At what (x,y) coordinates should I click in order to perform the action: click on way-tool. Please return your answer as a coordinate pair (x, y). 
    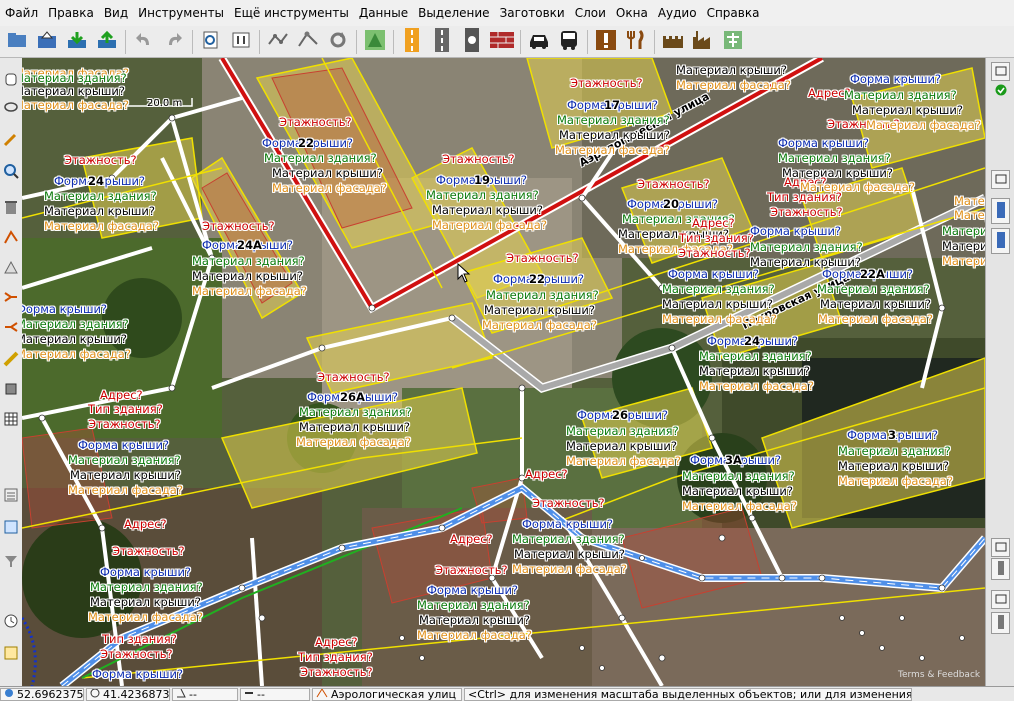
    Looking at the image, I should click on (11, 238).